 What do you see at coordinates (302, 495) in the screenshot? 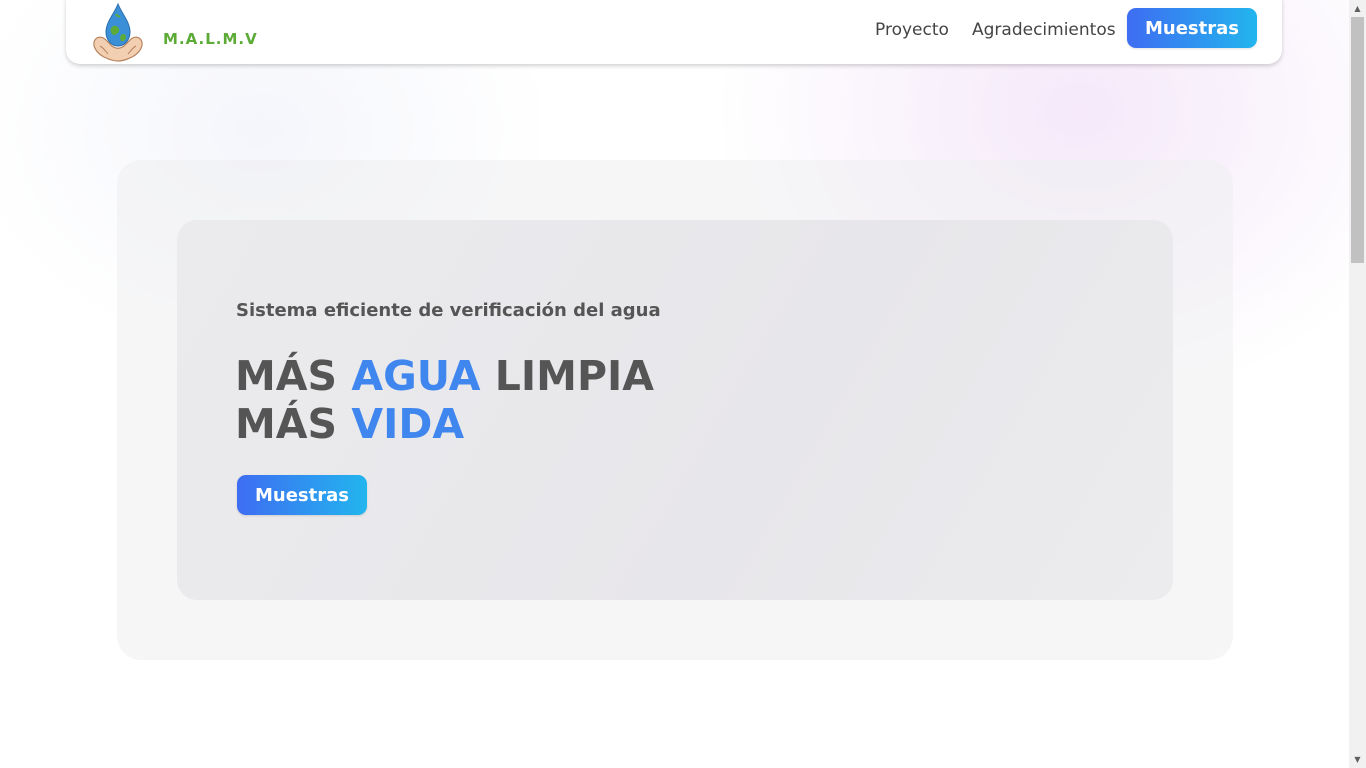
I see `hero-muestras-button: Muestras` at bounding box center [302, 495].